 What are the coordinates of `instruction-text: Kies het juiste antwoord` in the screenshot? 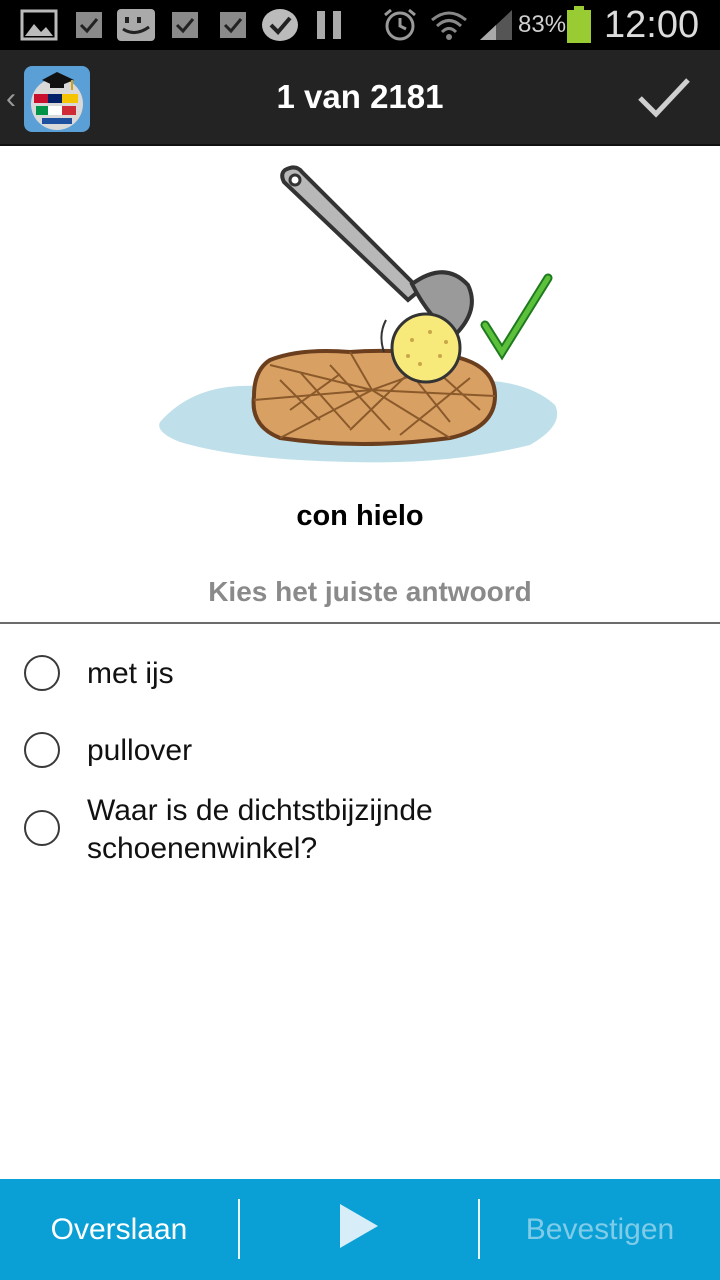 It's located at (370, 591).